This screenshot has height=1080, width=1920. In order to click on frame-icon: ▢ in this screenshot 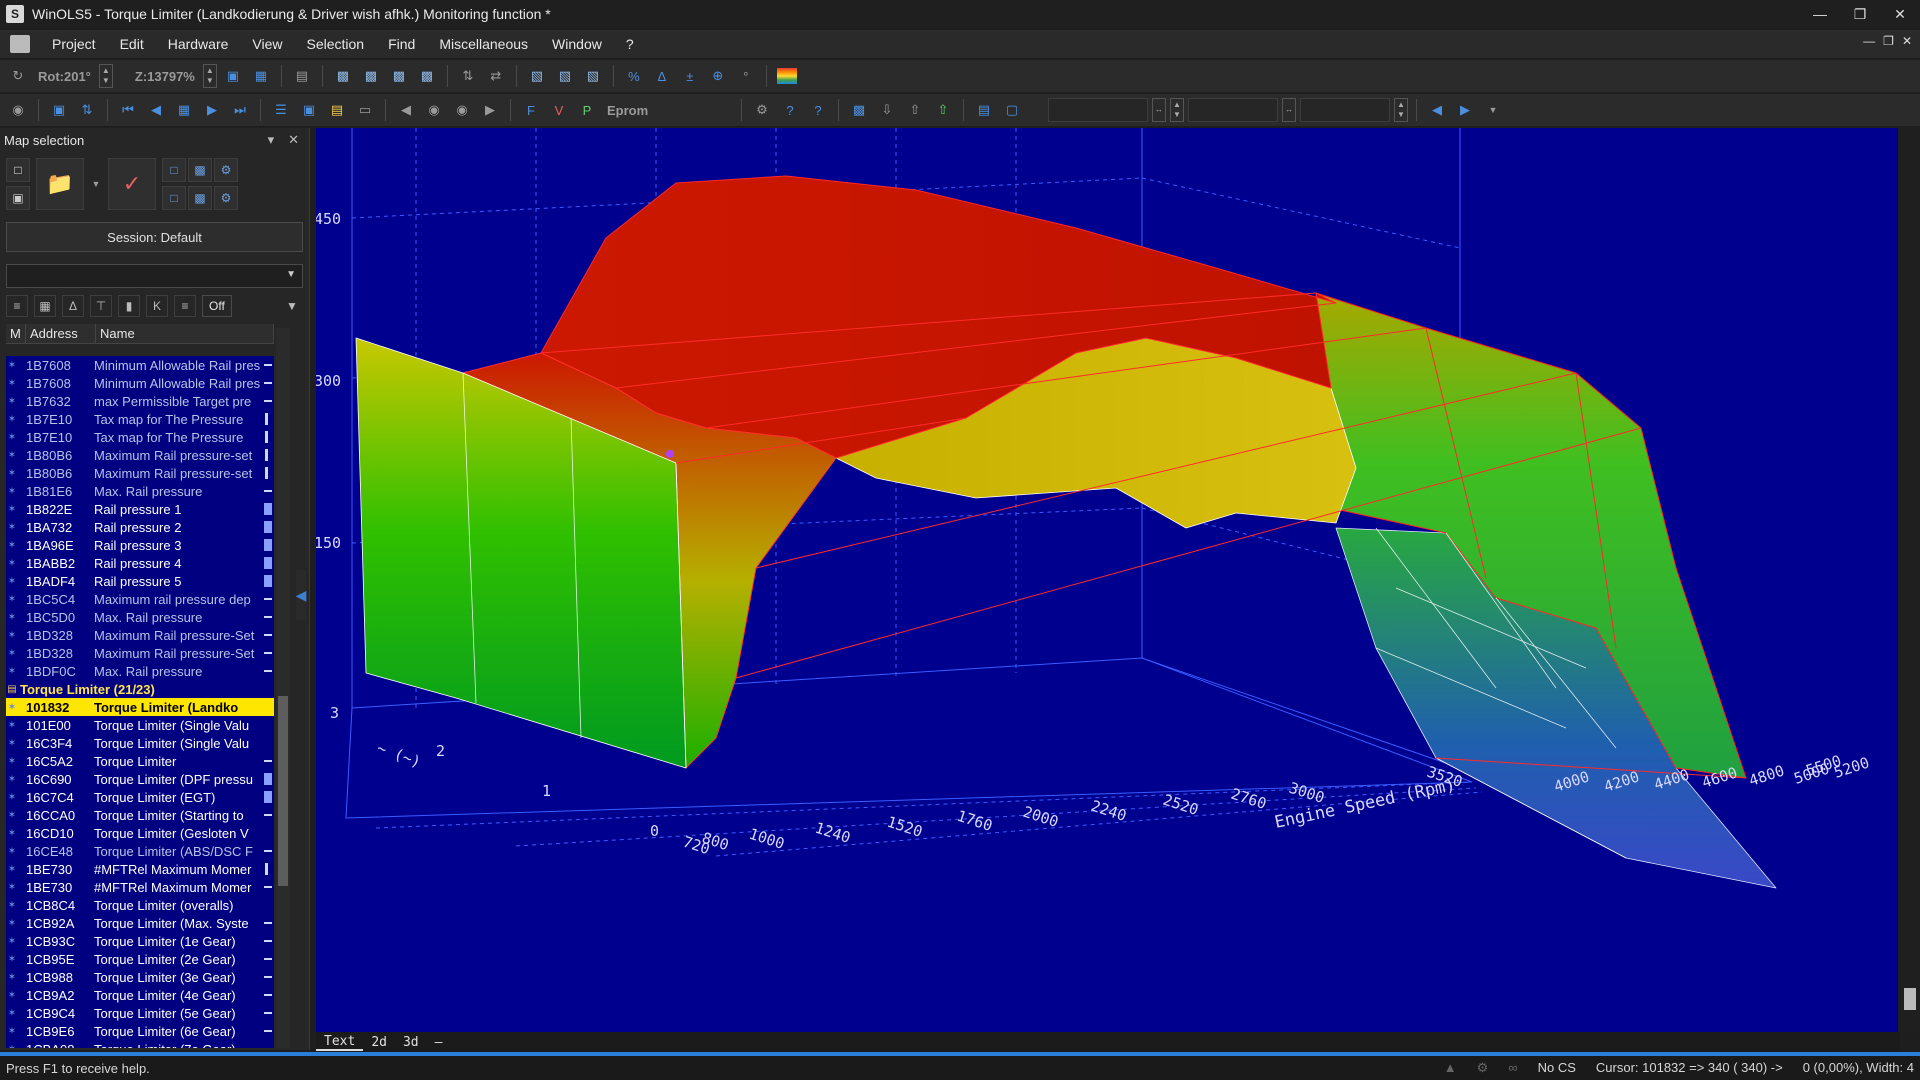, I will do `click(1012, 110)`.